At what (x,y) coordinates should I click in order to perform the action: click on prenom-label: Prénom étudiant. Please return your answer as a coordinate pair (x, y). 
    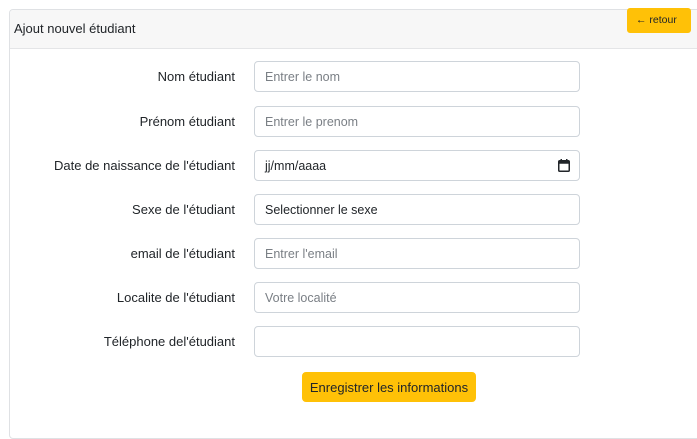
    Looking at the image, I should click on (187, 121).